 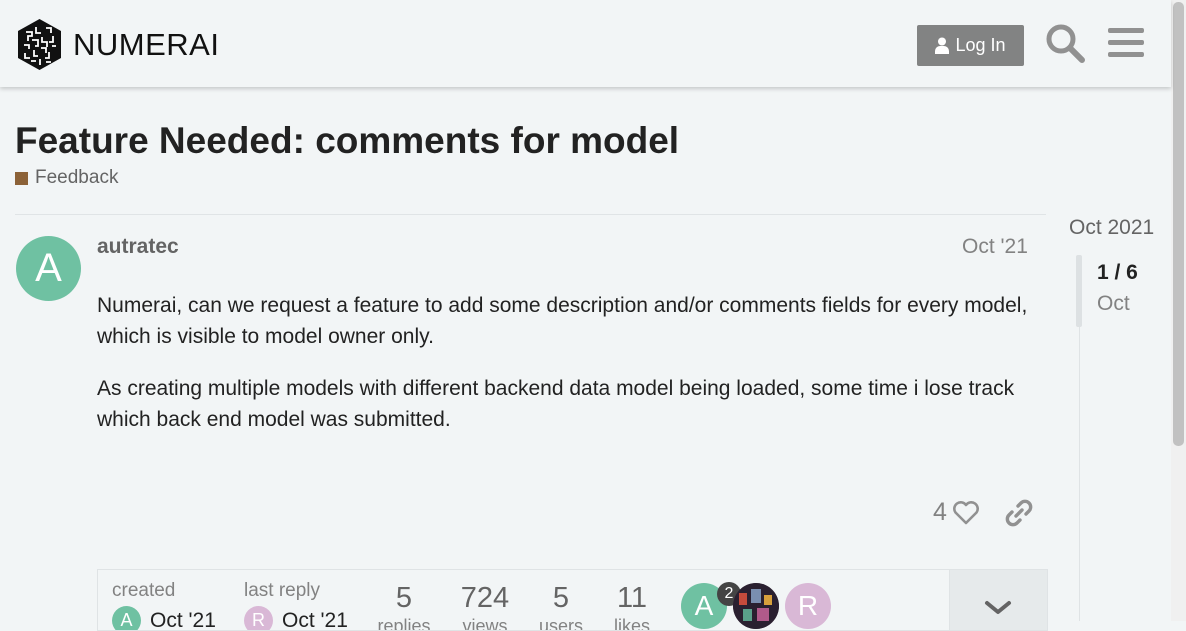 I want to click on likes-label: likes, so click(x=632, y=623).